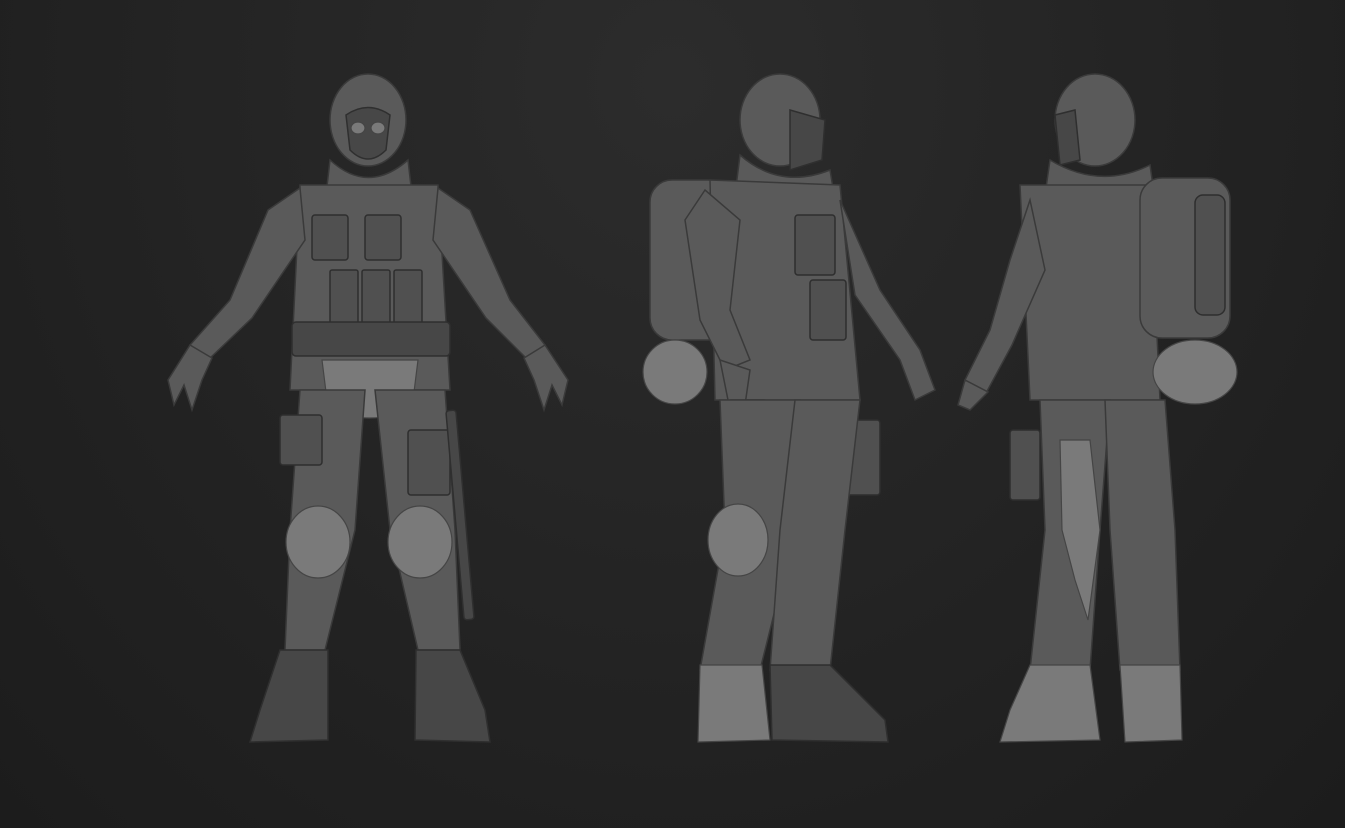  I want to click on torso, so click(1090, 292).